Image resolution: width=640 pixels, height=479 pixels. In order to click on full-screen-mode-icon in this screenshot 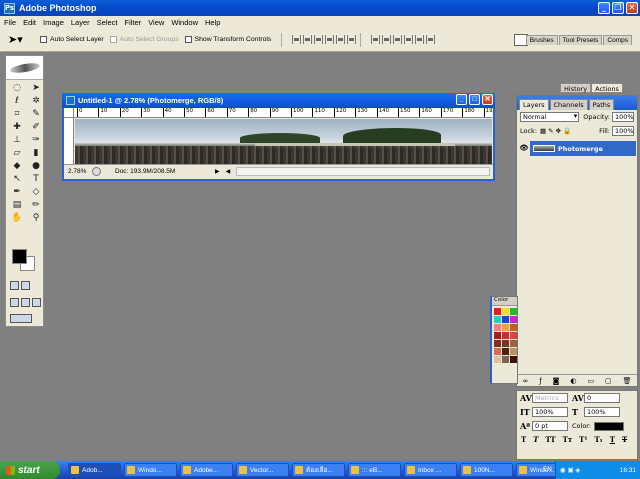, I will do `click(36, 302)`.